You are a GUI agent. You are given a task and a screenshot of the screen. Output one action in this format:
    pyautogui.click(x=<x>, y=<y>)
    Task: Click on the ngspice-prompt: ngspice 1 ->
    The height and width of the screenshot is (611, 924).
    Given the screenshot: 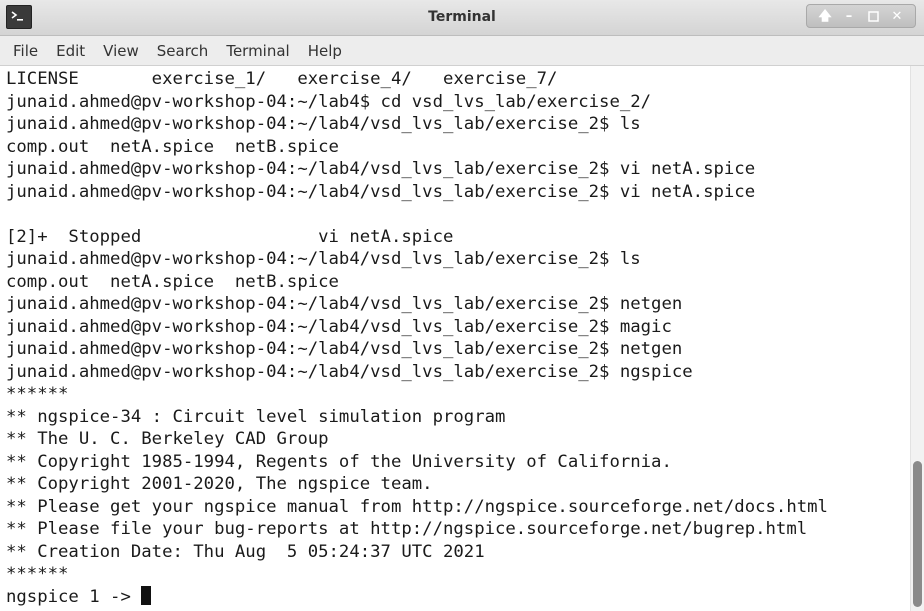 What is the action you would take?
    pyautogui.click(x=74, y=596)
    